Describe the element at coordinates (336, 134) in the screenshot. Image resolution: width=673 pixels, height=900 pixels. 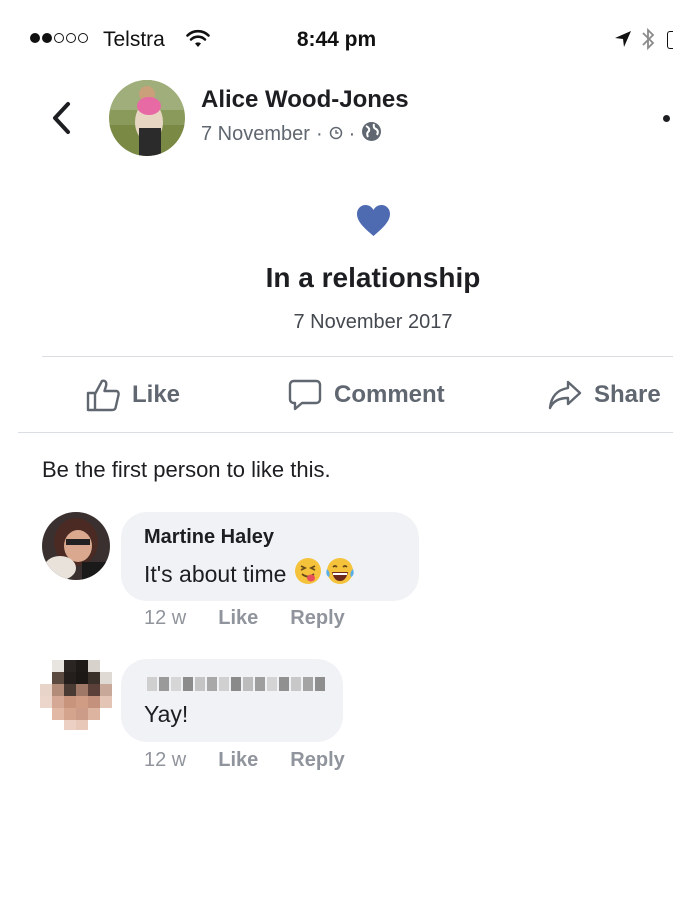
I see `clock-icon` at that location.